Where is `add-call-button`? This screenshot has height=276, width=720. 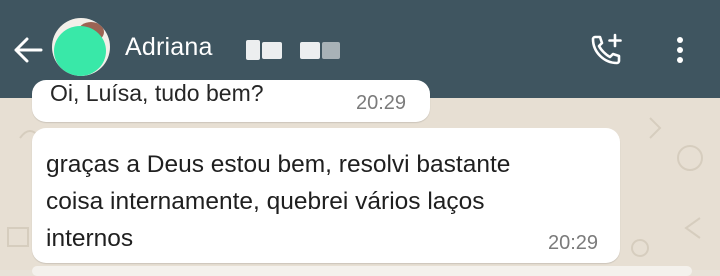
add-call-button is located at coordinates (606, 50).